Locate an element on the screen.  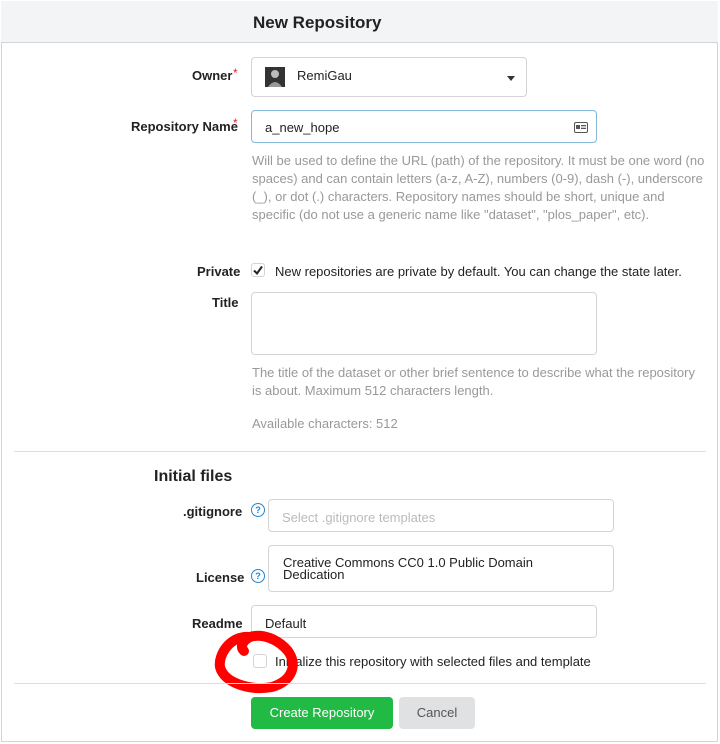
initial-files-heading: Initial files is located at coordinates (193, 476).